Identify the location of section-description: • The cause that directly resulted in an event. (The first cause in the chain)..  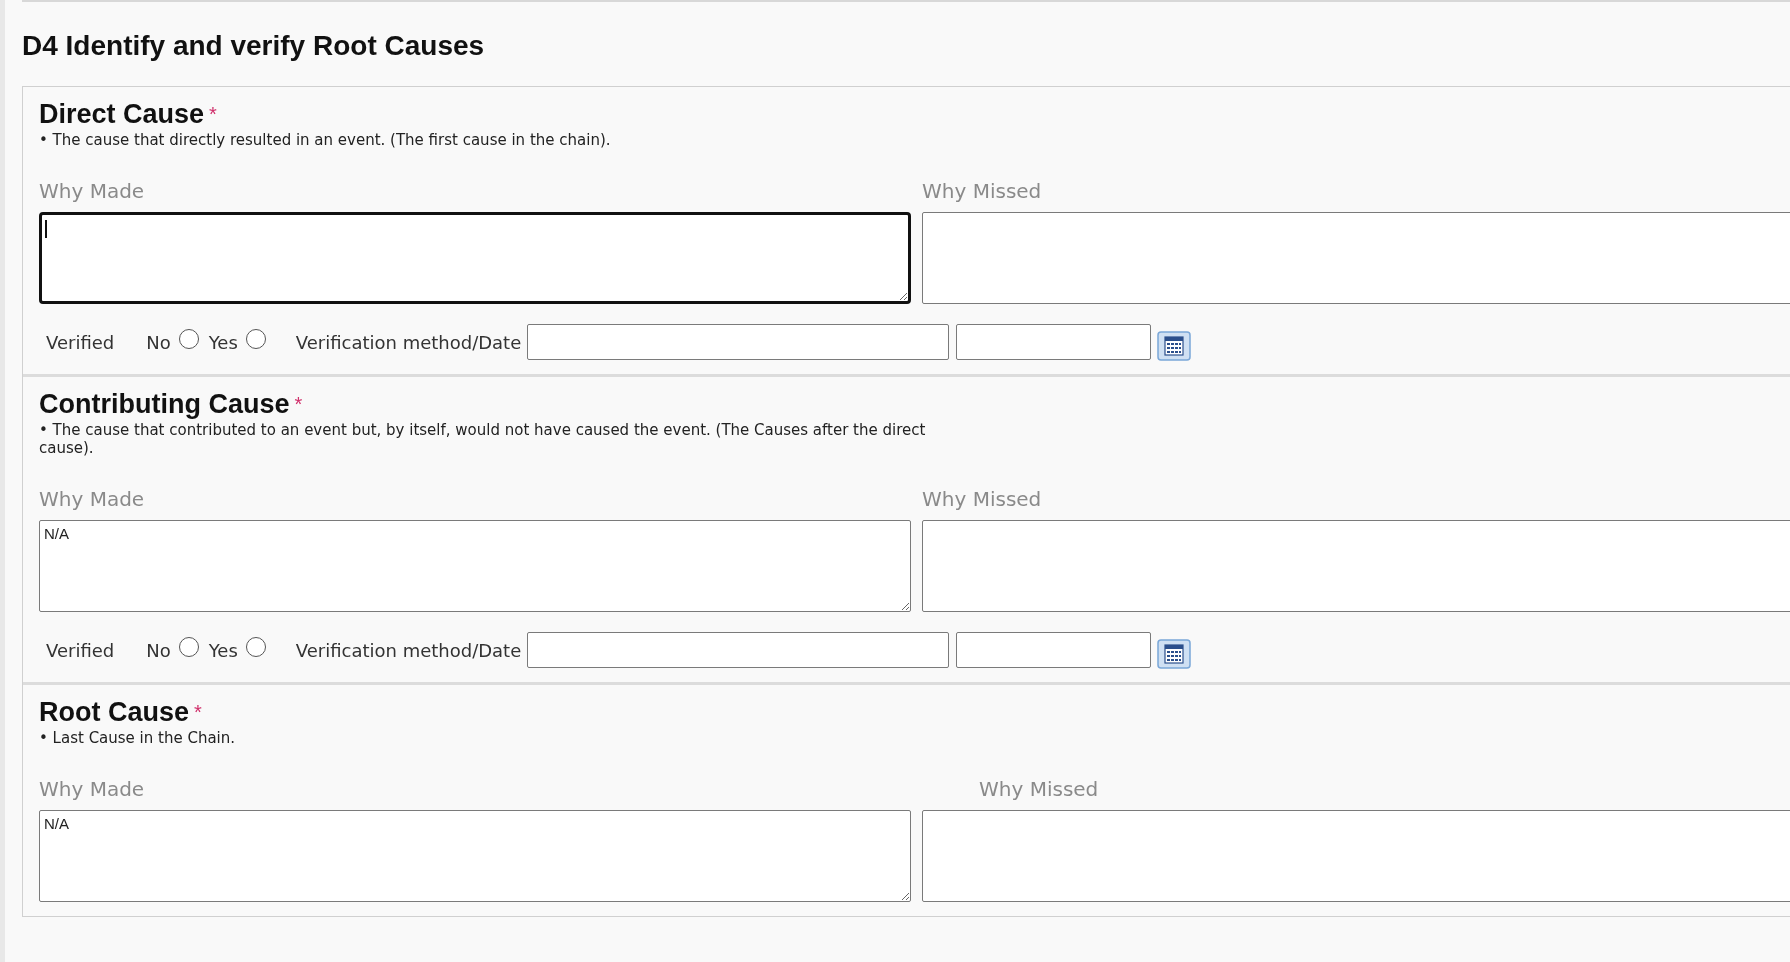
(325, 140).